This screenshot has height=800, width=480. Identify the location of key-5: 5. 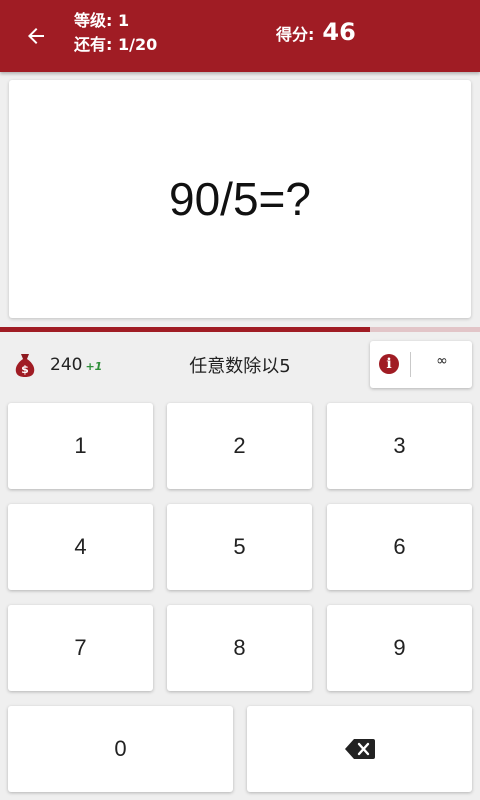
(239, 547).